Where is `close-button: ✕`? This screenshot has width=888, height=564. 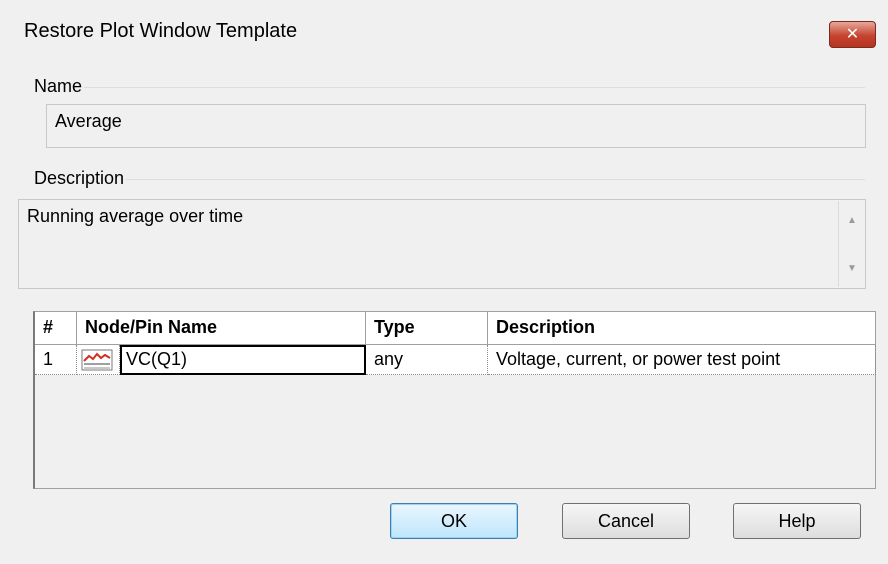
close-button: ✕ is located at coordinates (852, 34).